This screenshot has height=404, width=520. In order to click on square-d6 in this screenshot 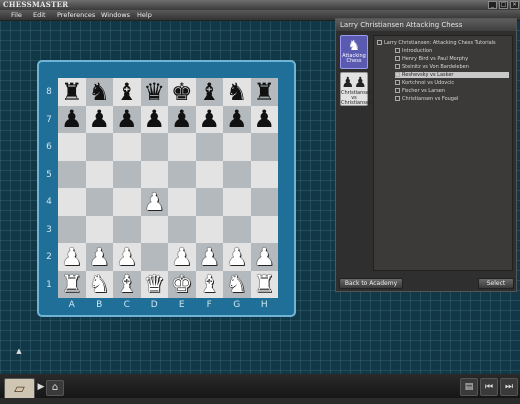, I will do `click(154, 147)`.